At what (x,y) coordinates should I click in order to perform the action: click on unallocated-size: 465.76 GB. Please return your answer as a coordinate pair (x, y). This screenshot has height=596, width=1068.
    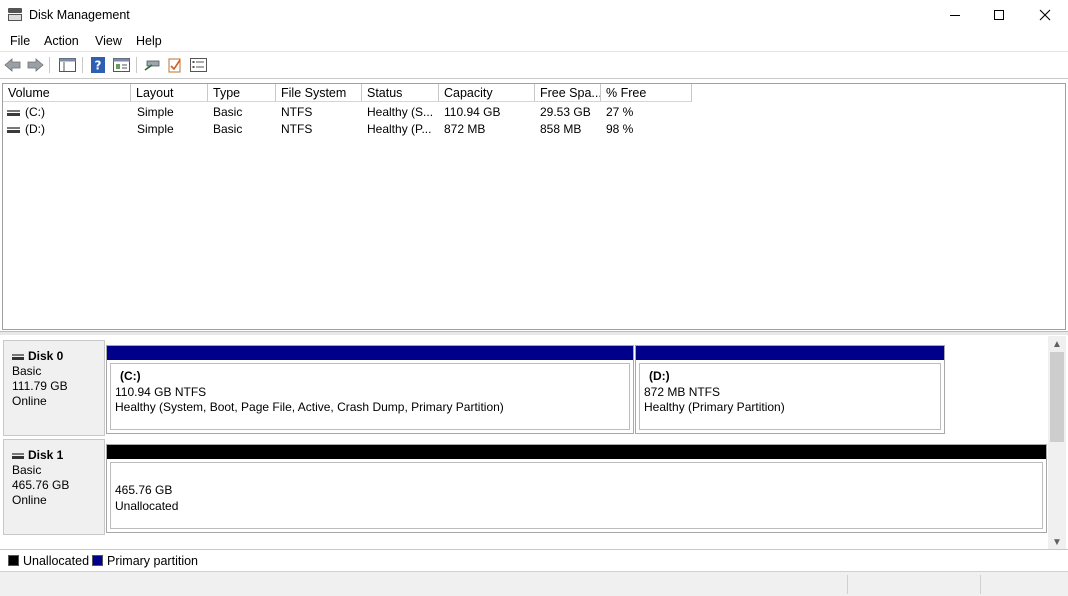
    Looking at the image, I should click on (144, 490).